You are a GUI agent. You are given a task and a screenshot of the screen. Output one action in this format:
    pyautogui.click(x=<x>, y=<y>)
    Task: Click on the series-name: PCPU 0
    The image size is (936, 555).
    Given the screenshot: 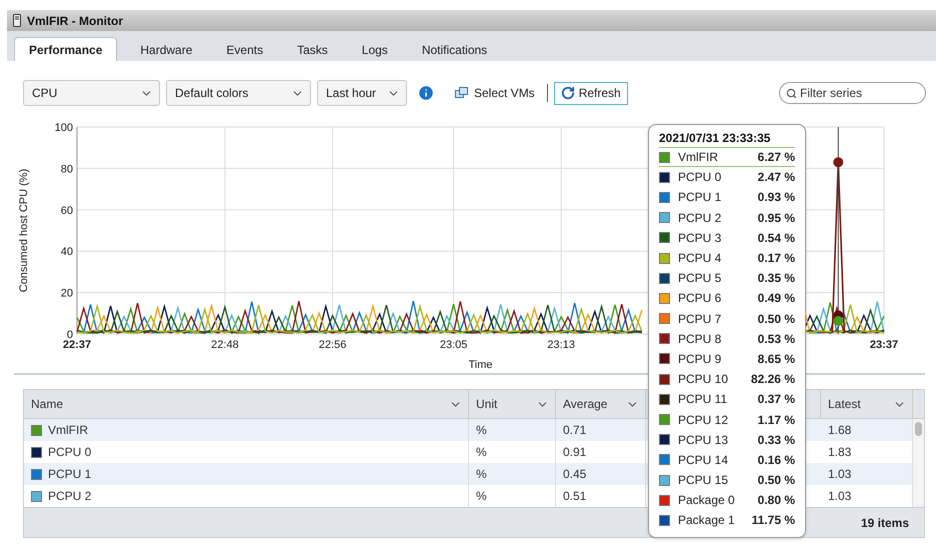 What is the action you would take?
    pyautogui.click(x=700, y=177)
    